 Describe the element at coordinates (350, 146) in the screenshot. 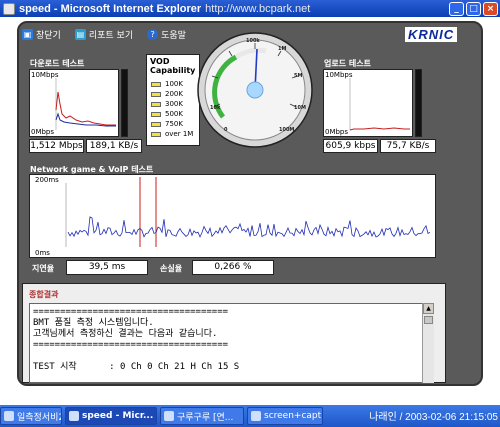

I see `upload-rate-kbps: 605,9 kbps` at that location.